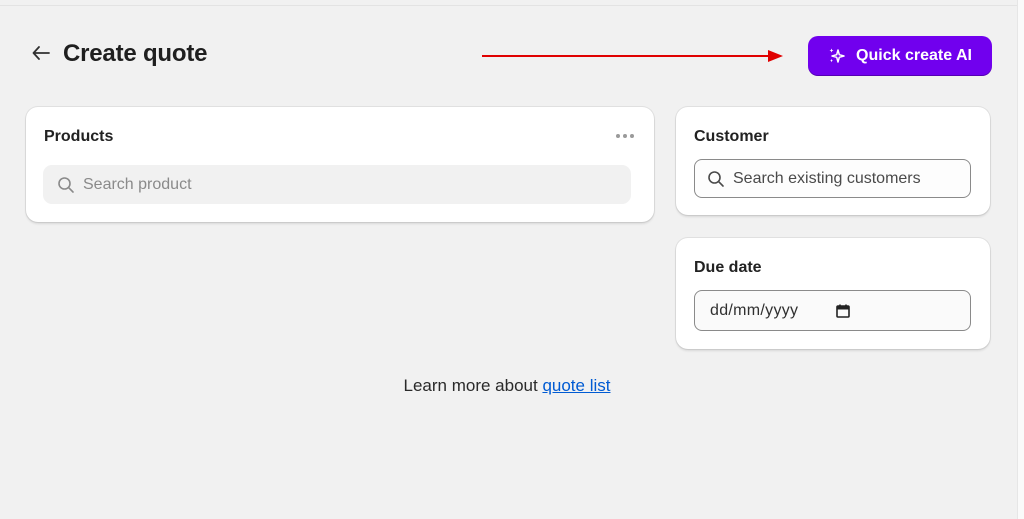 This screenshot has width=1024, height=519. Describe the element at coordinates (470, 385) in the screenshot. I see `footer-prefix: Learn more about` at that location.